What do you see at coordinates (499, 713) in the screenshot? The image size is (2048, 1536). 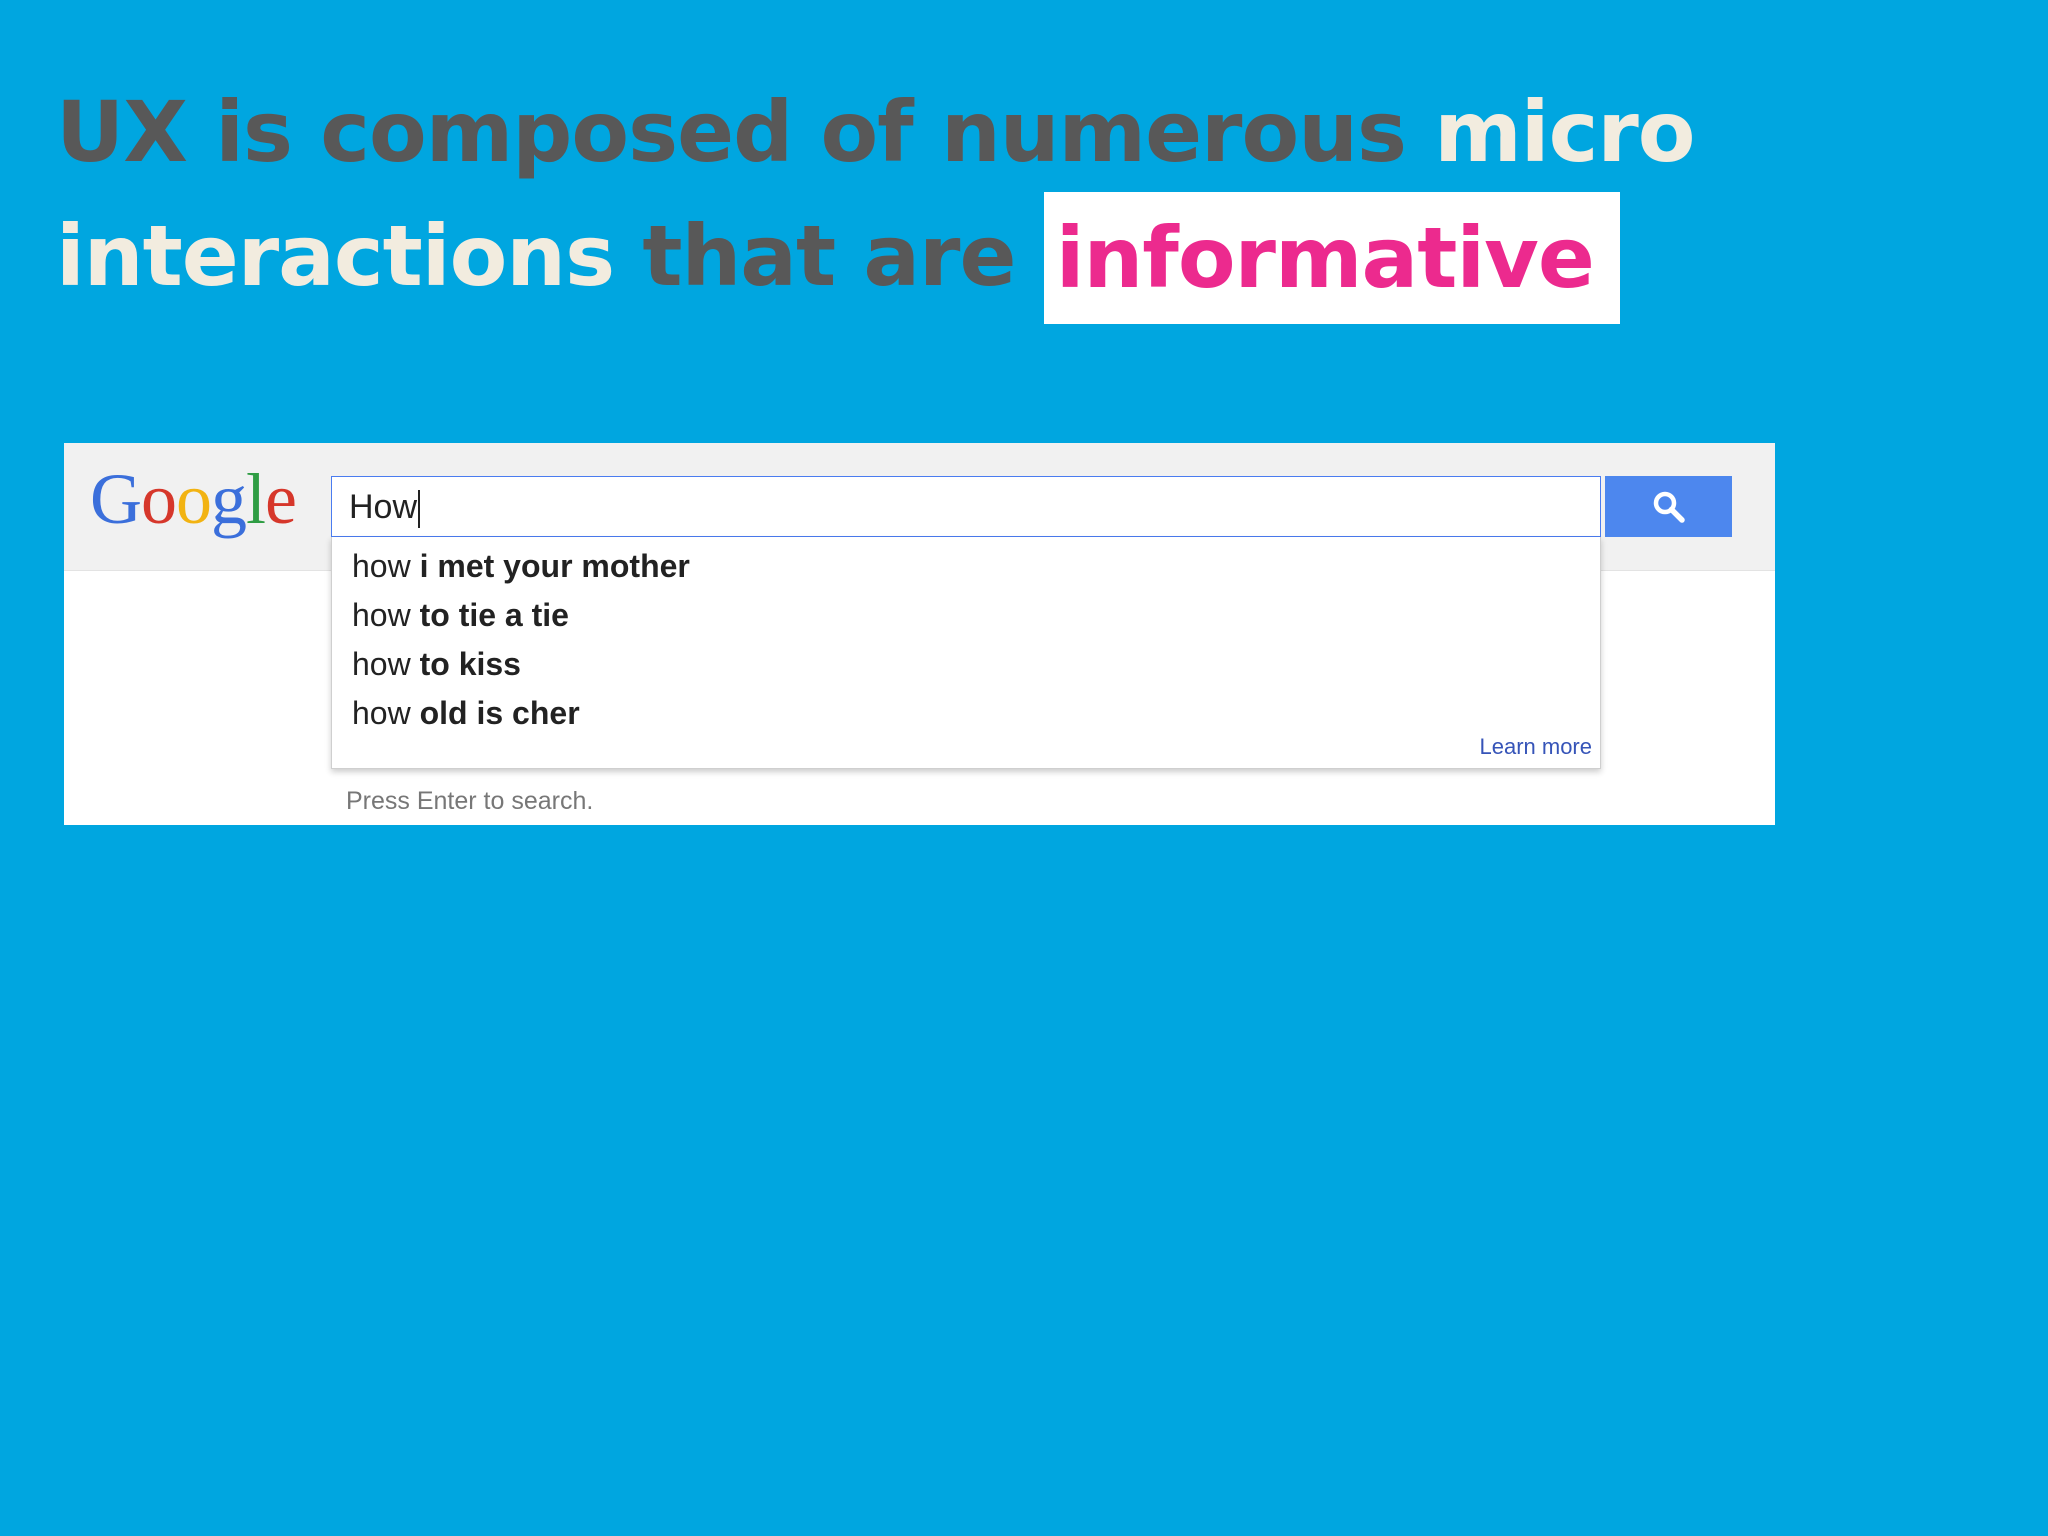 I see `suggestion-completion: old is cher` at bounding box center [499, 713].